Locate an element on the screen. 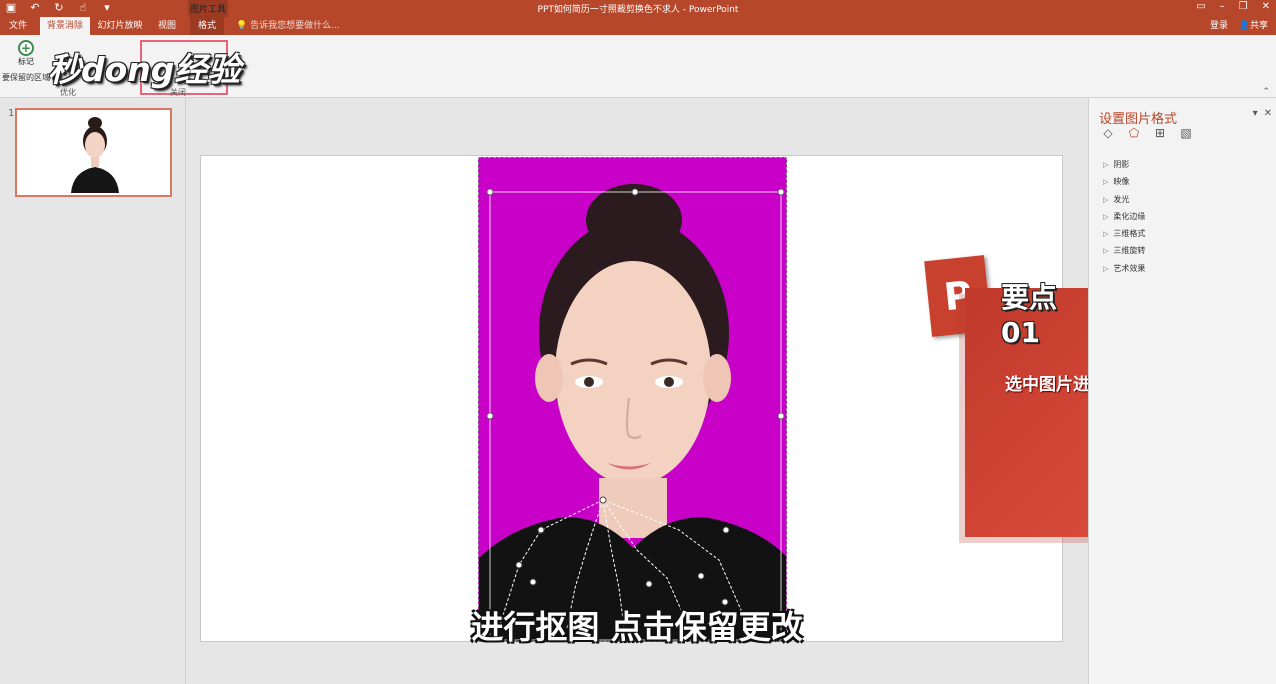  minimize-icon: – is located at coordinates (1222, 6).